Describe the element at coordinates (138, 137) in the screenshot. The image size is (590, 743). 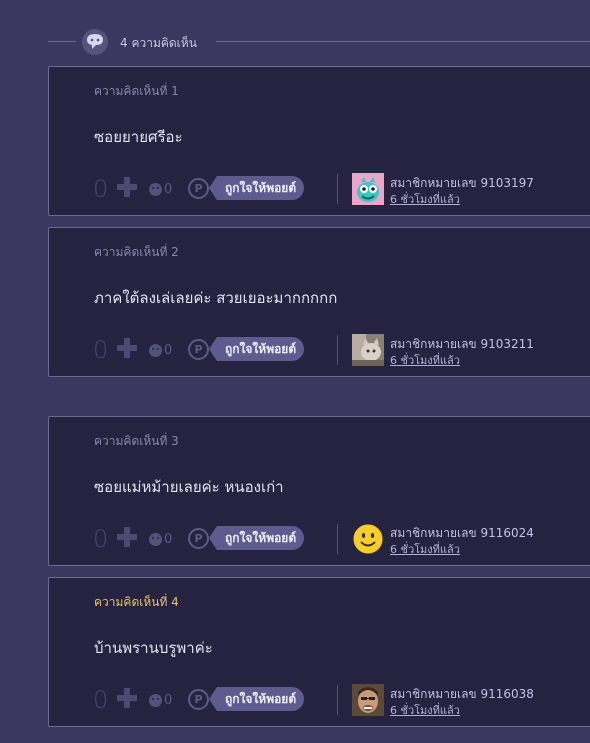
I see `comment-text: ซอยยายศรีอะ` at that location.